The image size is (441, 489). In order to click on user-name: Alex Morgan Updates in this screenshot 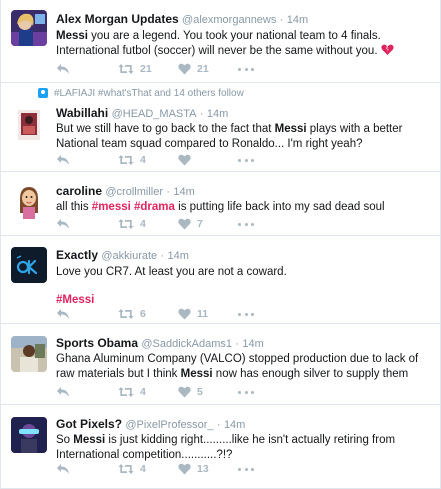, I will do `click(117, 19)`.